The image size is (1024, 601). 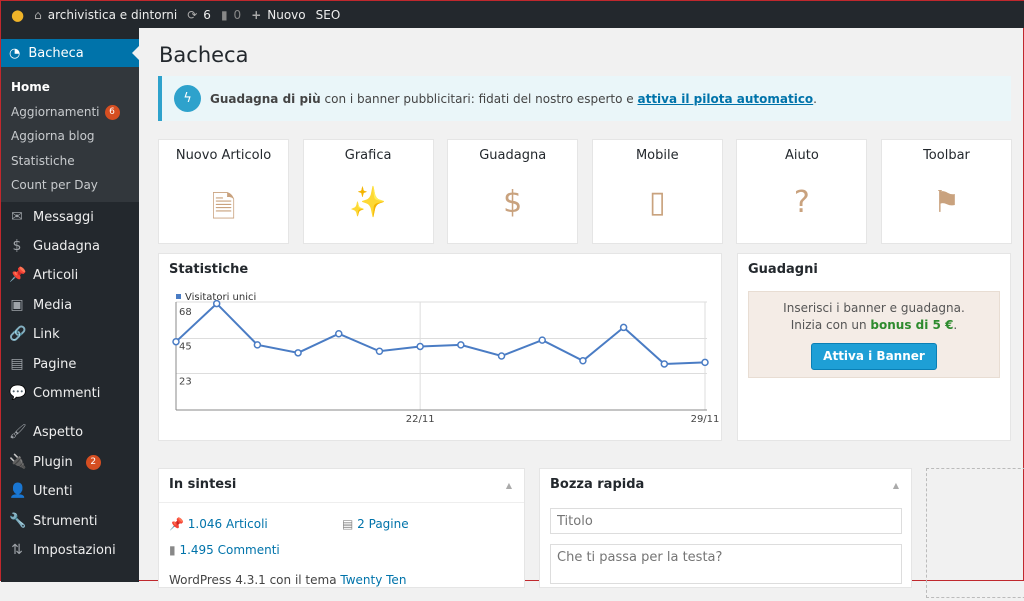 I want to click on comments-link: ▮ 1.495 Commenti, so click(x=341, y=550).